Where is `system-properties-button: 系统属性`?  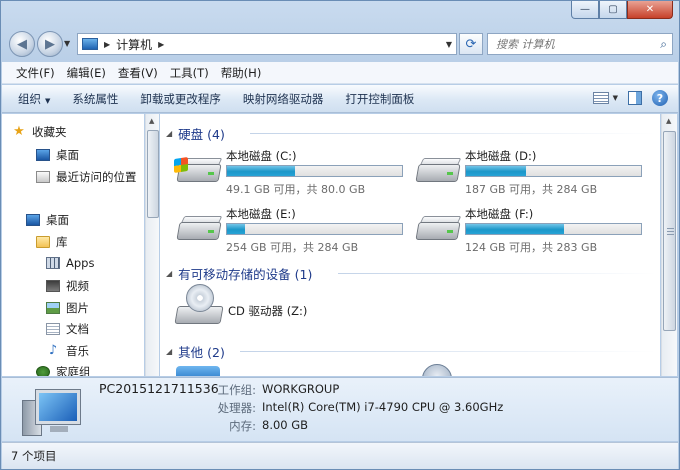
system-properties-button: 系统属性 is located at coordinates (95, 99).